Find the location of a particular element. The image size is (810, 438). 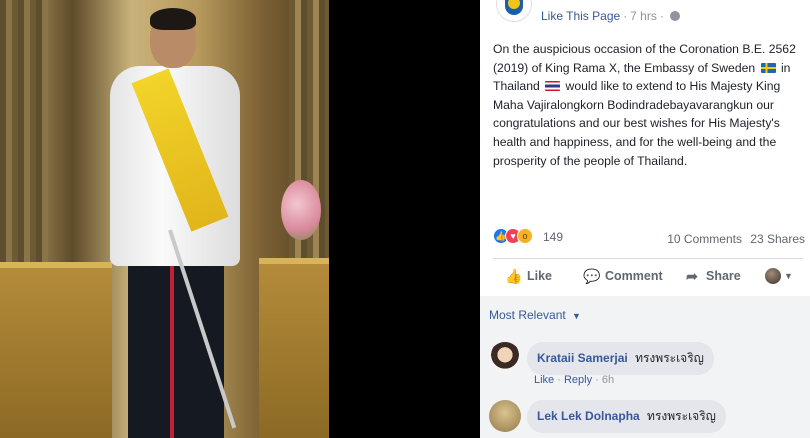

divider is located at coordinates (648, 258).